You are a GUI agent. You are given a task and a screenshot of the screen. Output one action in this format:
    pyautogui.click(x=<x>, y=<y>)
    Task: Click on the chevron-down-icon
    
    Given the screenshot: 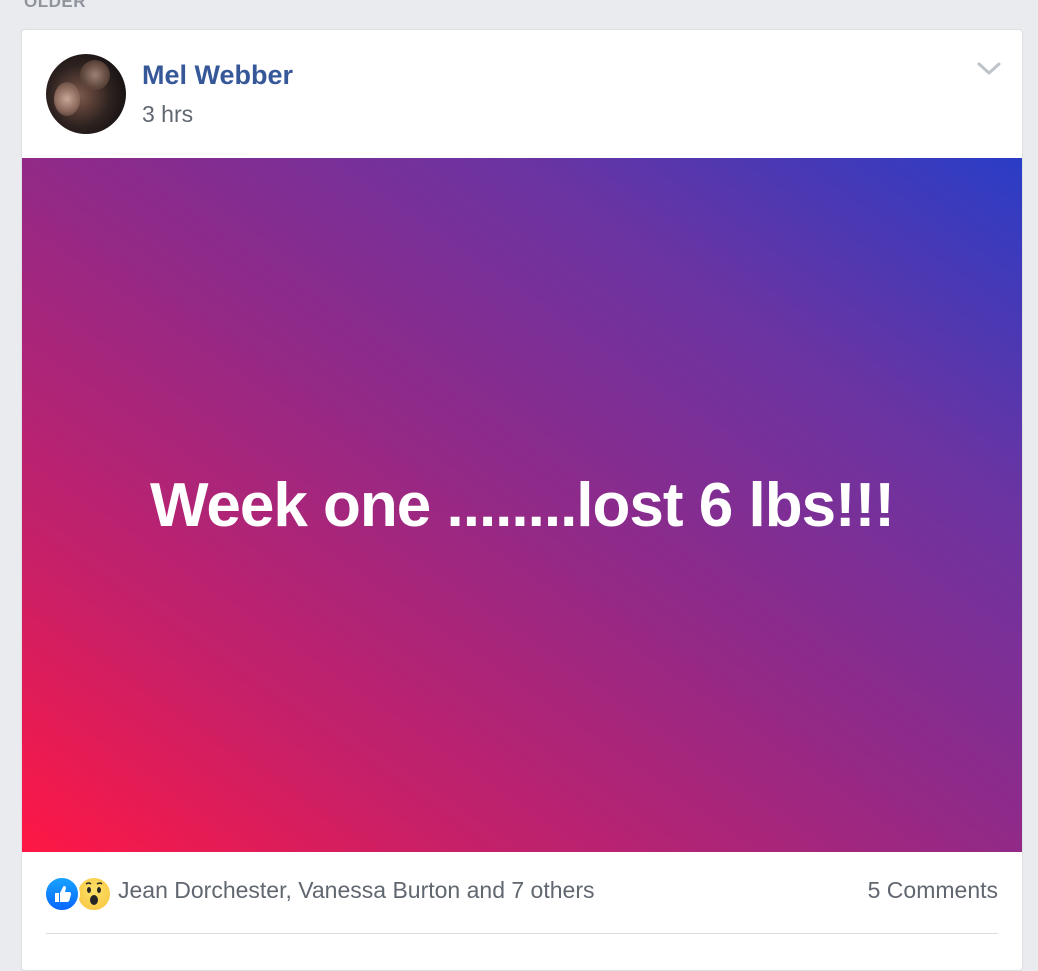 What is the action you would take?
    pyautogui.click(x=989, y=68)
    